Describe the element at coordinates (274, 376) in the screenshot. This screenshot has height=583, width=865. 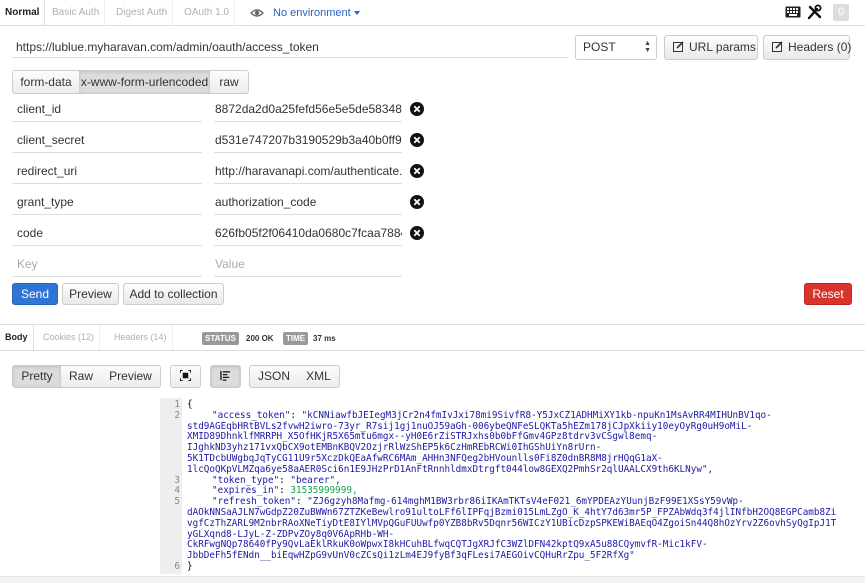
I see `format-json: JSON` at that location.